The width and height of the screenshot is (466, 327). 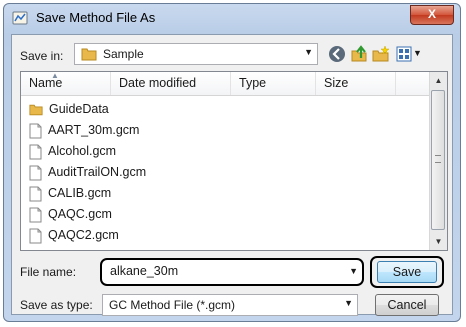 What do you see at coordinates (196, 54) in the screenshot?
I see `save-in-dropdown: Sample ▼` at bounding box center [196, 54].